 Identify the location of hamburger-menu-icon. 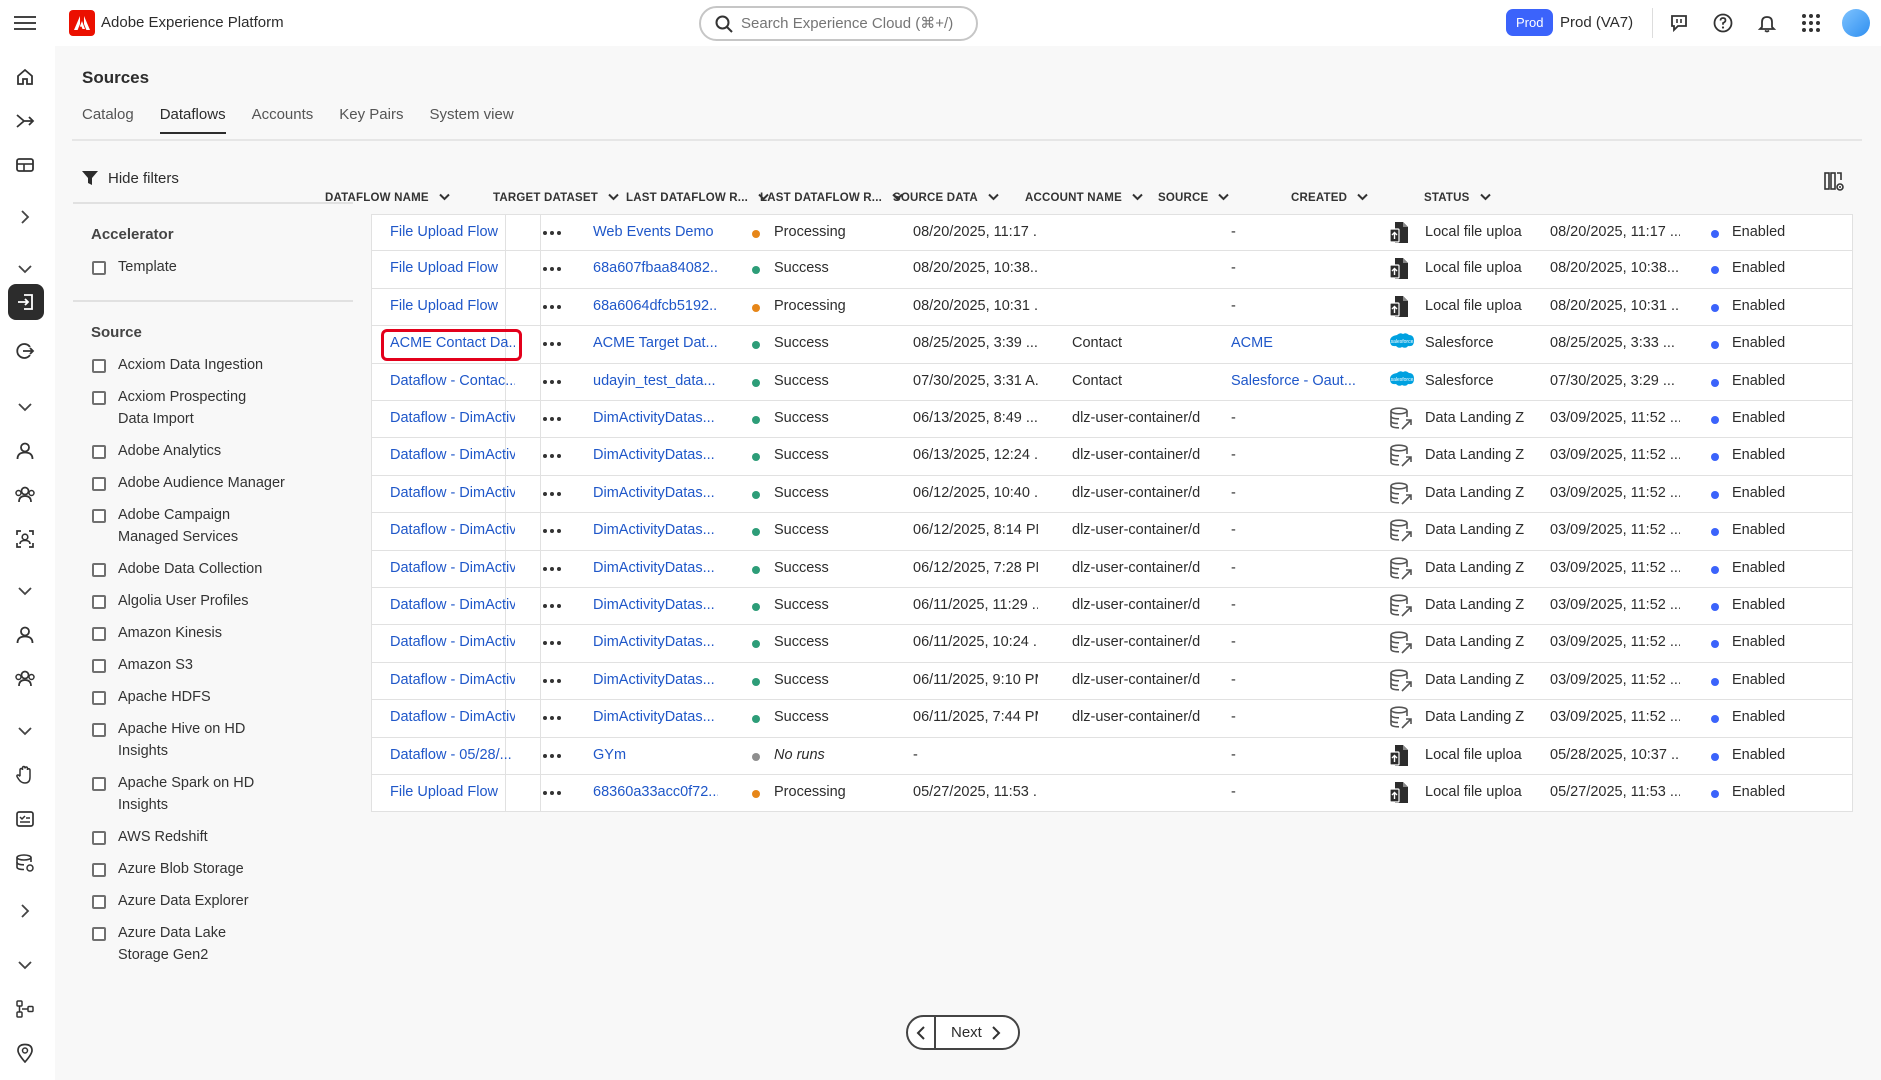
(25, 23).